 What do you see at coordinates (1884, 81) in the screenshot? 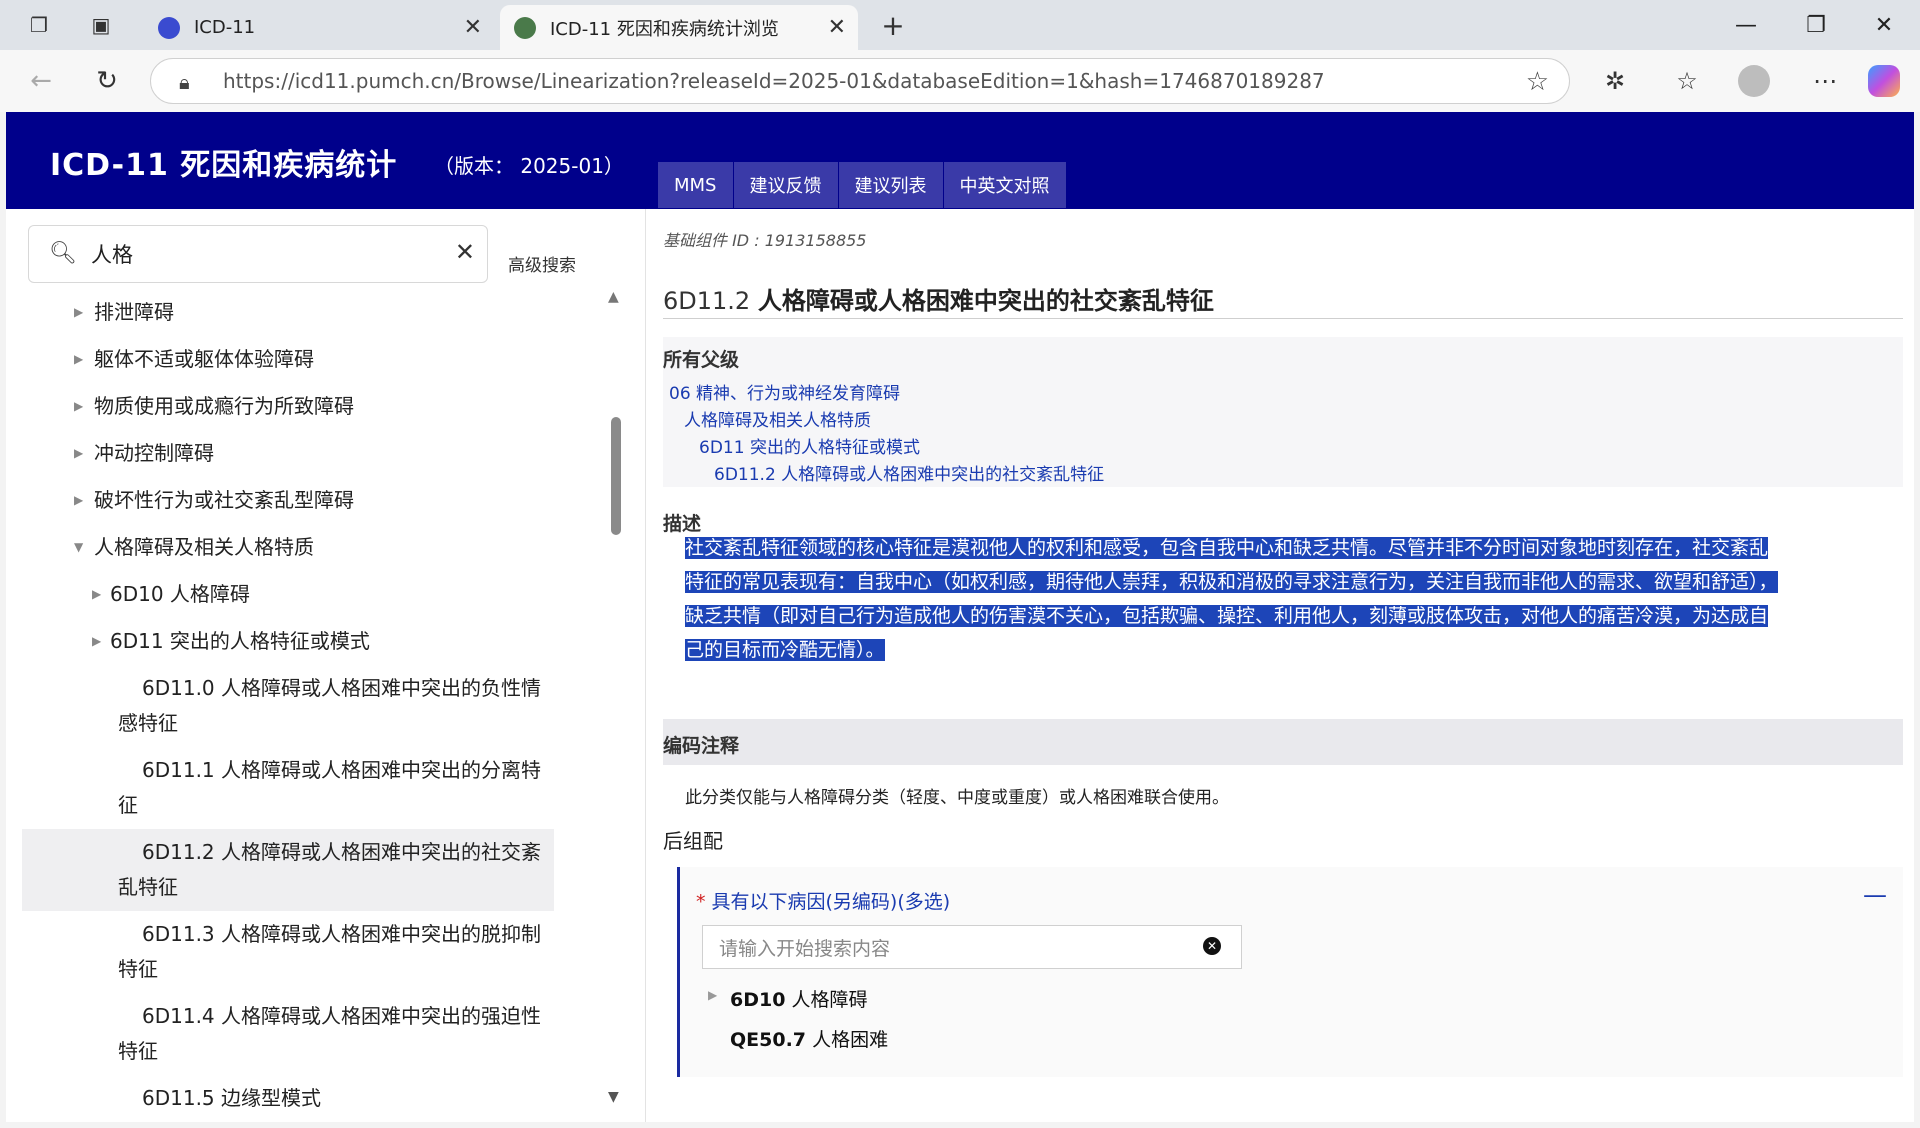
I see `copilot-icon` at bounding box center [1884, 81].